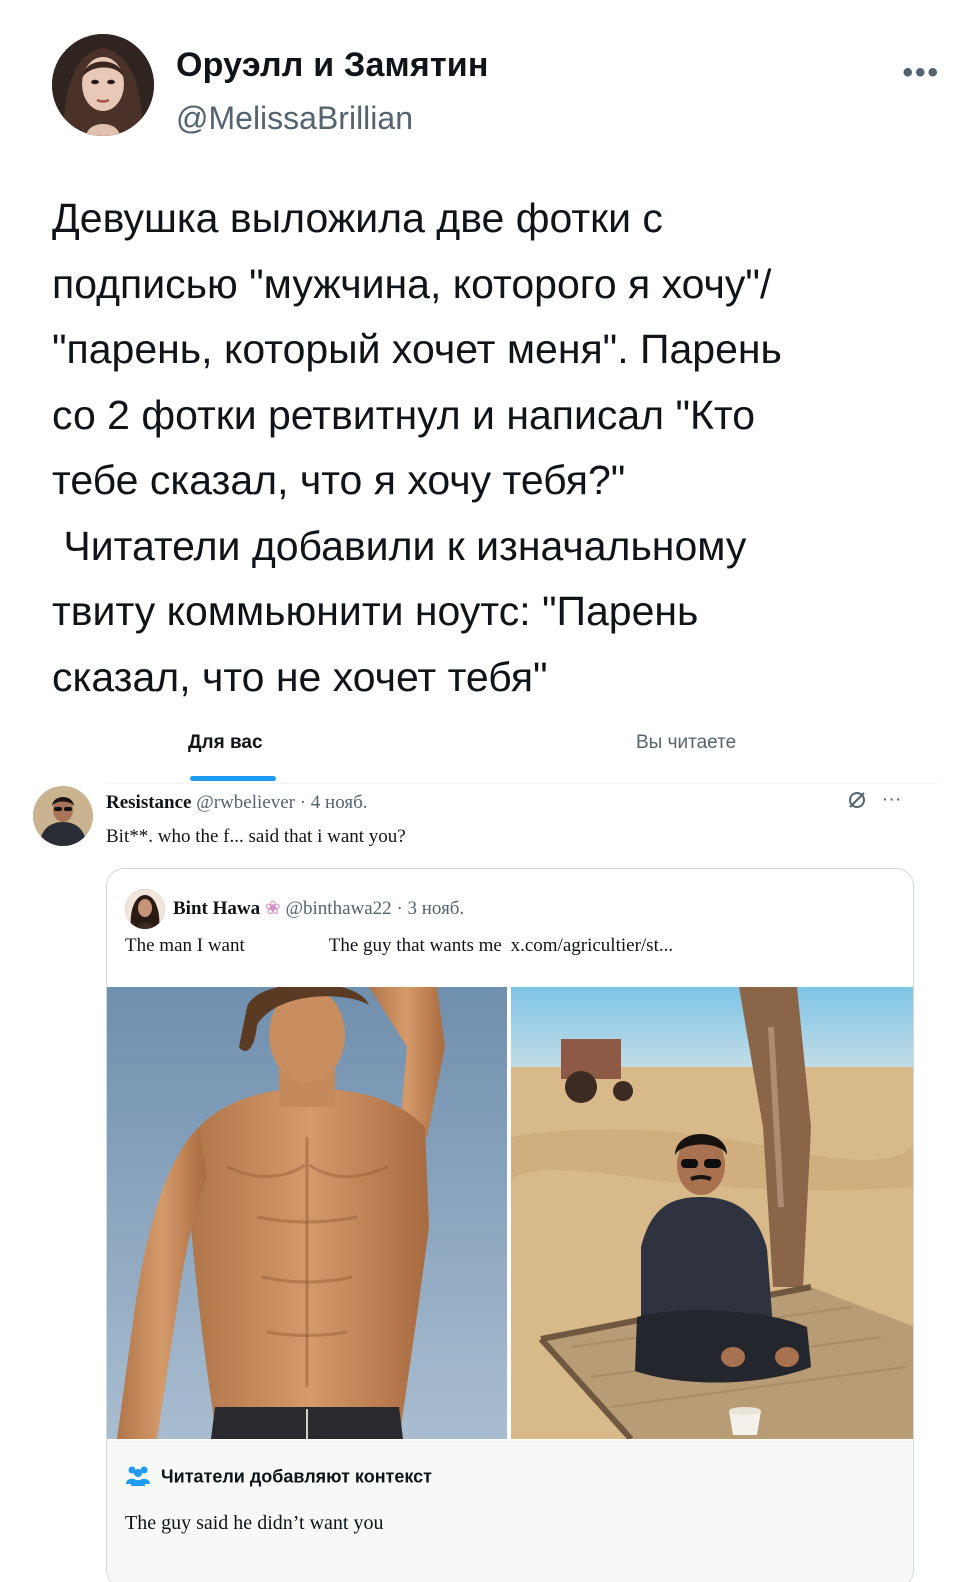  Describe the element at coordinates (307, 1213) in the screenshot. I see `shirtless-model-photo` at that location.